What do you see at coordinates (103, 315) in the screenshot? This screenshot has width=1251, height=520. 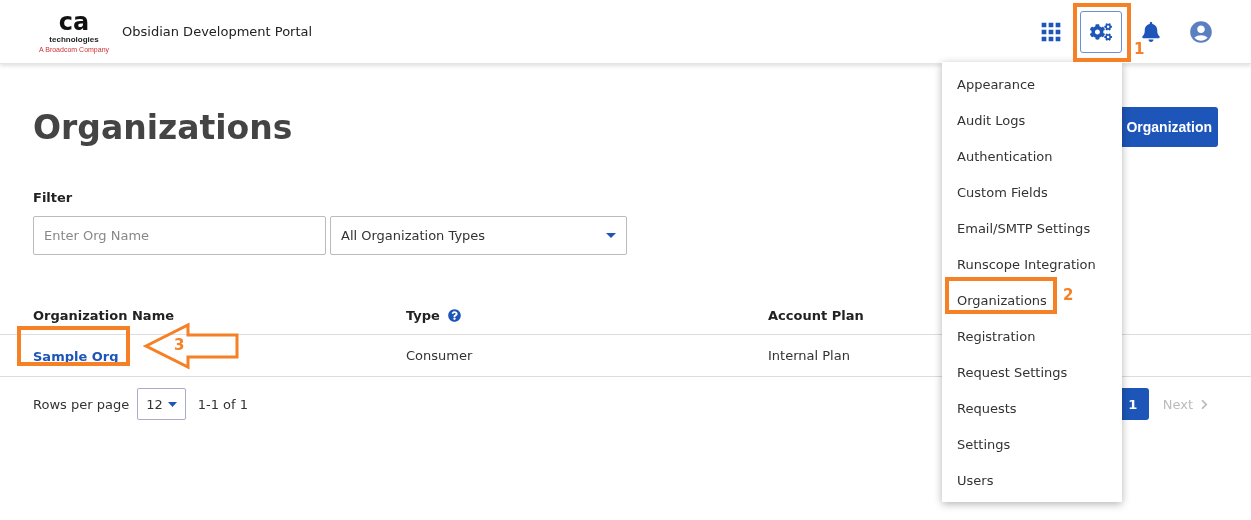 I see `column-header: Organization Name` at bounding box center [103, 315].